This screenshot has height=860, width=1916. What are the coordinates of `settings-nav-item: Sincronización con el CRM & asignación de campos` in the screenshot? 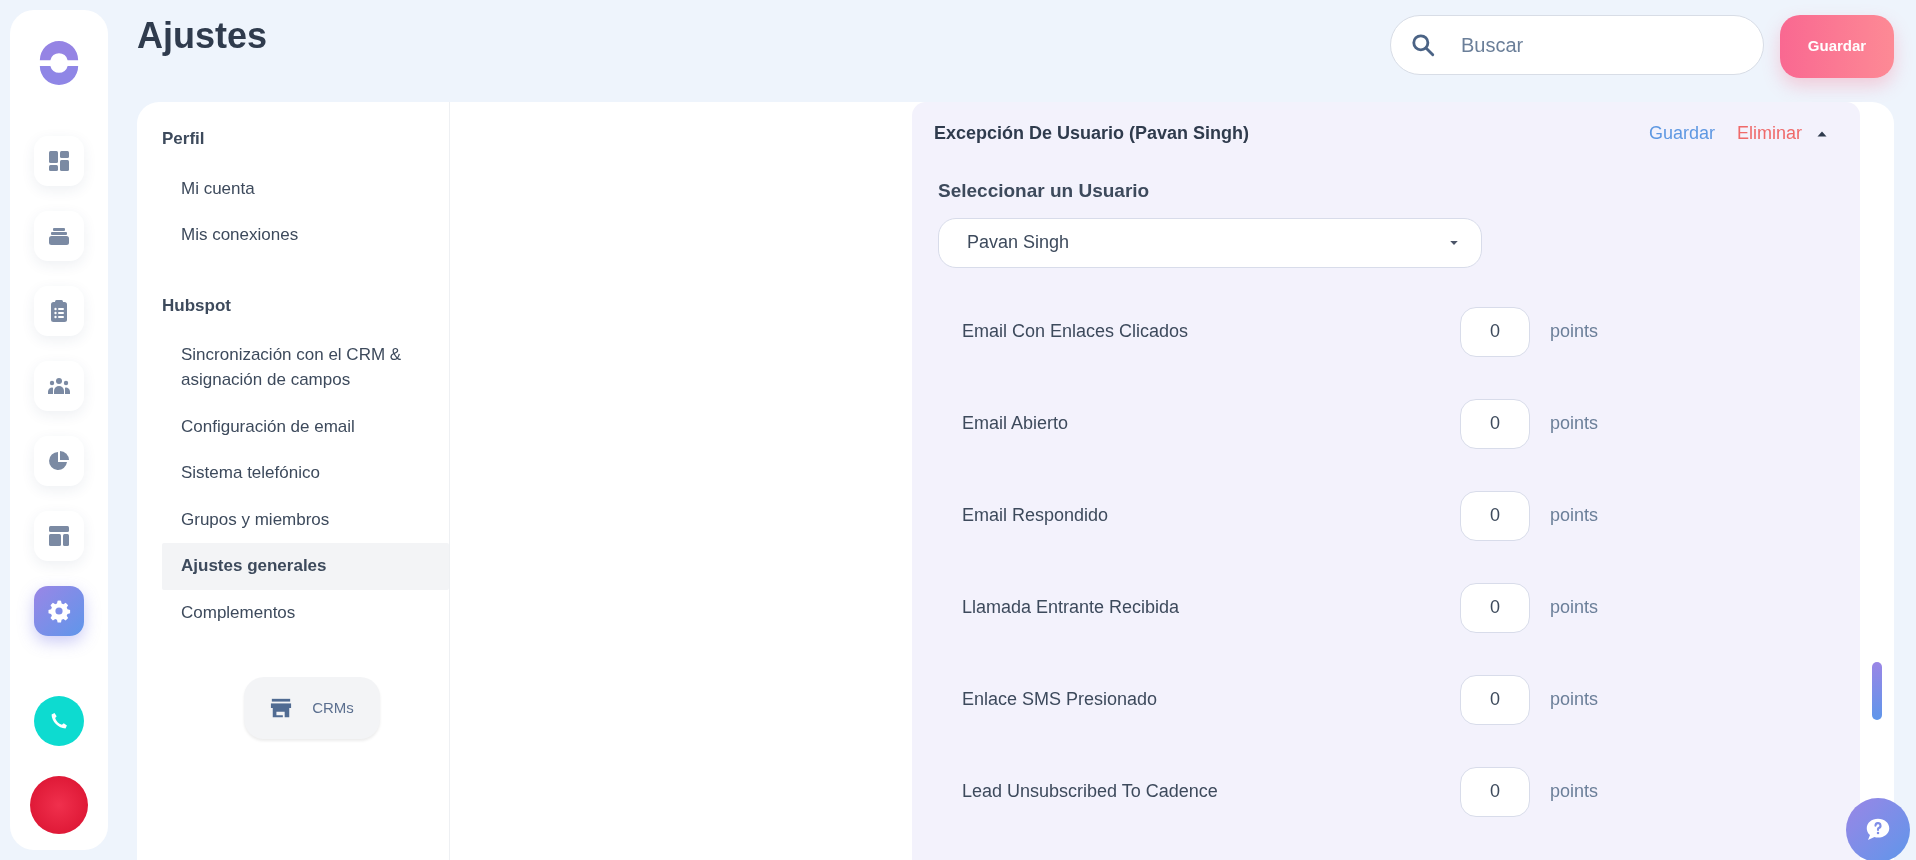 It's located at (305, 368).